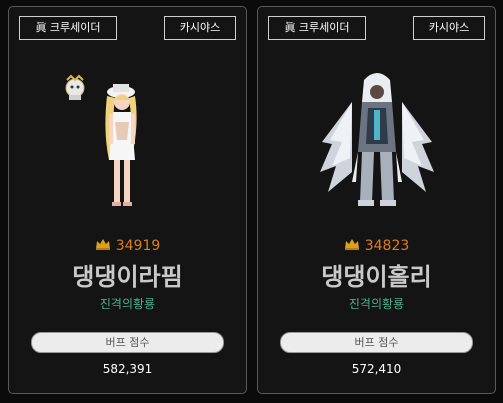  What do you see at coordinates (127, 277) in the screenshot?
I see `character-name: 댕댕이라핌` at bounding box center [127, 277].